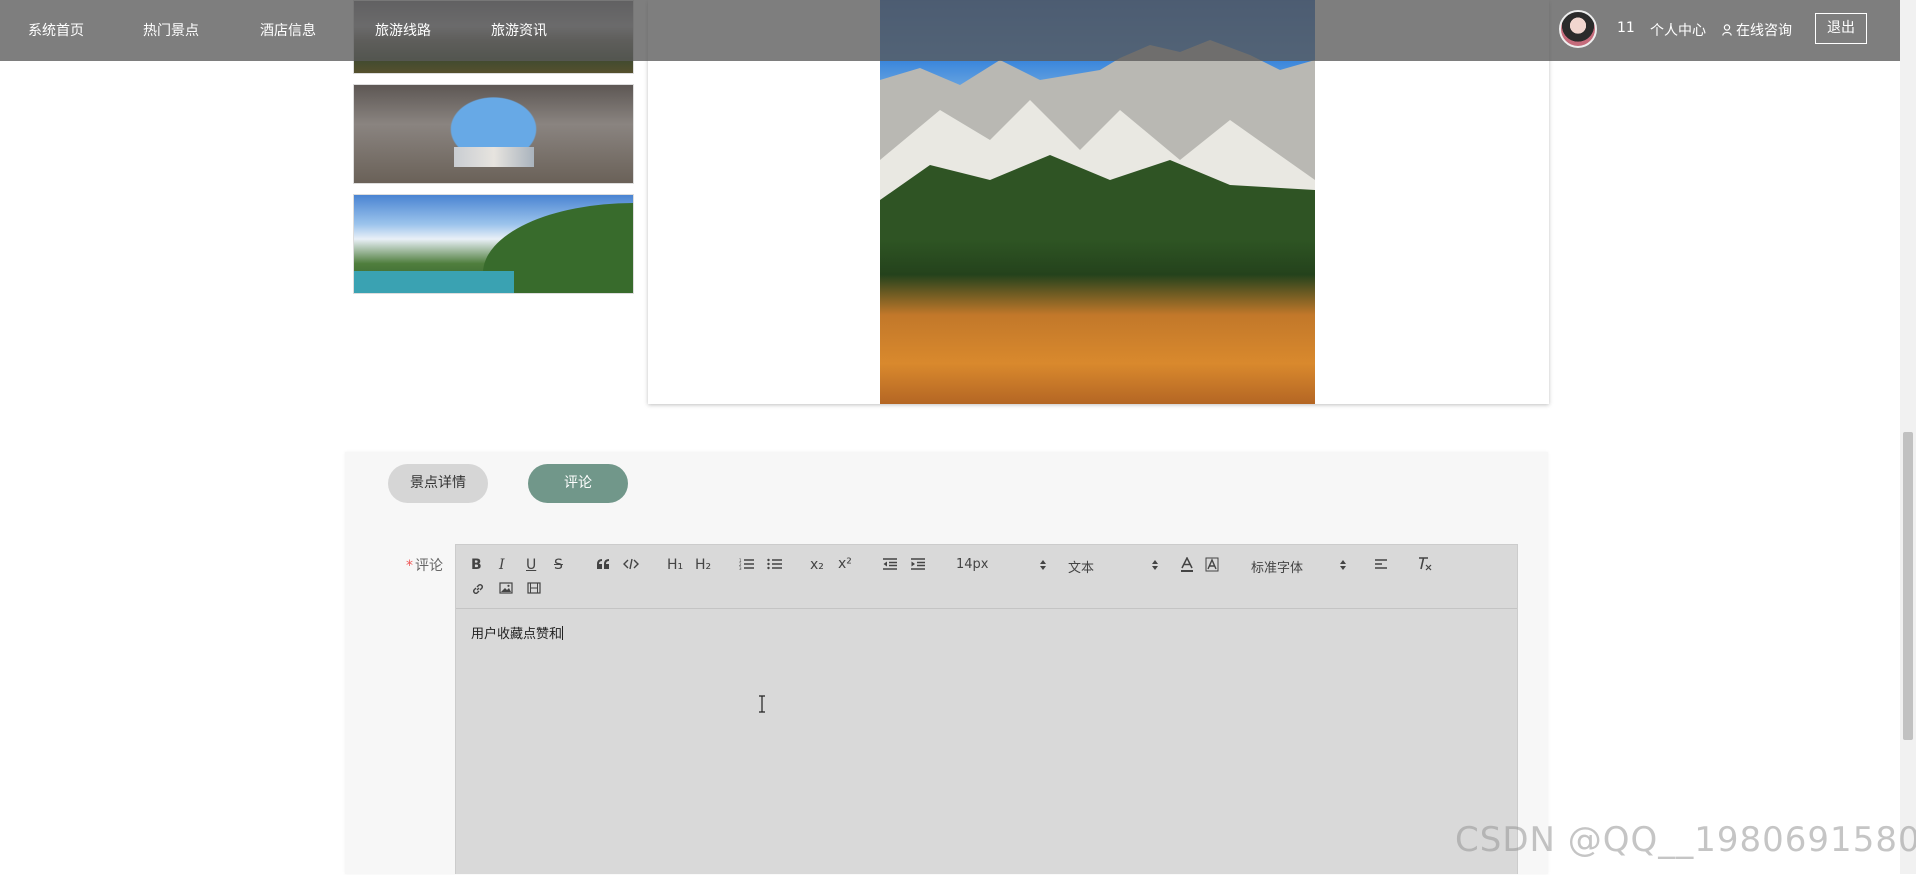  I want to click on nav-hot-spots: 热门景点, so click(171, 30).